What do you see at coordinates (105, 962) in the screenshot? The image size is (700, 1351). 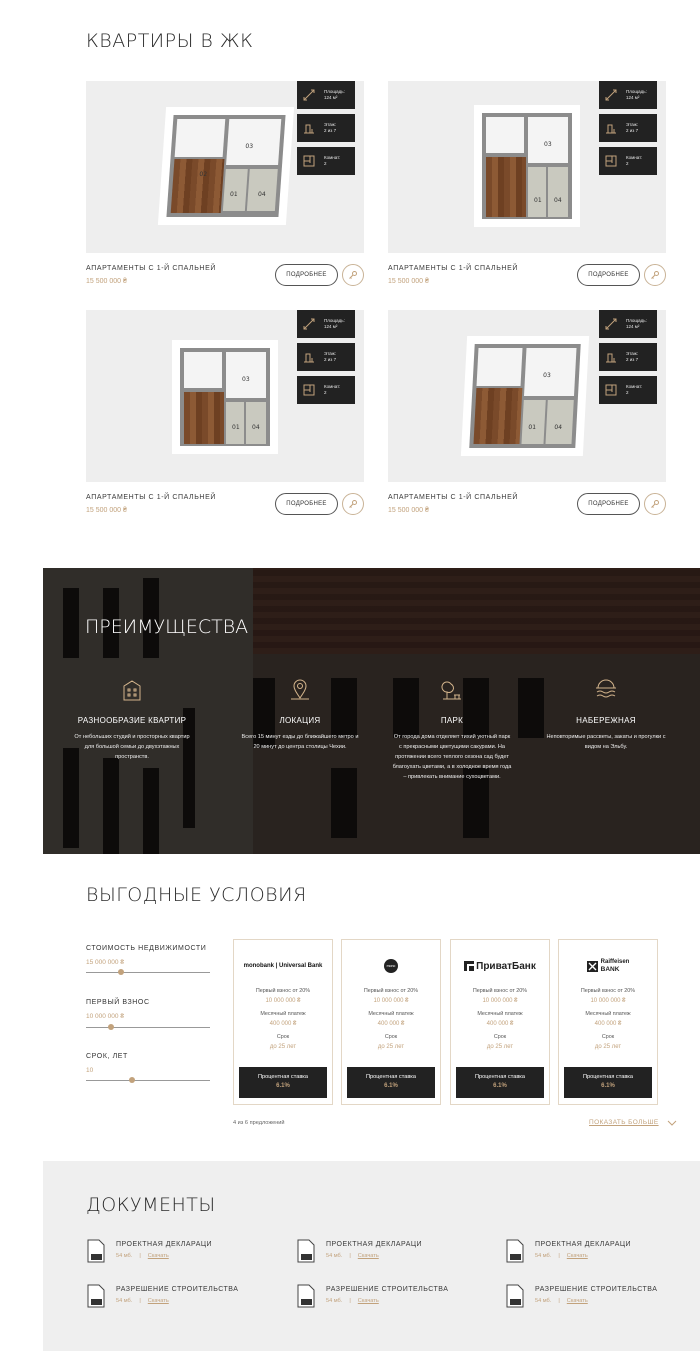 I see `slider-value: 15 000 000 ₴` at bounding box center [105, 962].